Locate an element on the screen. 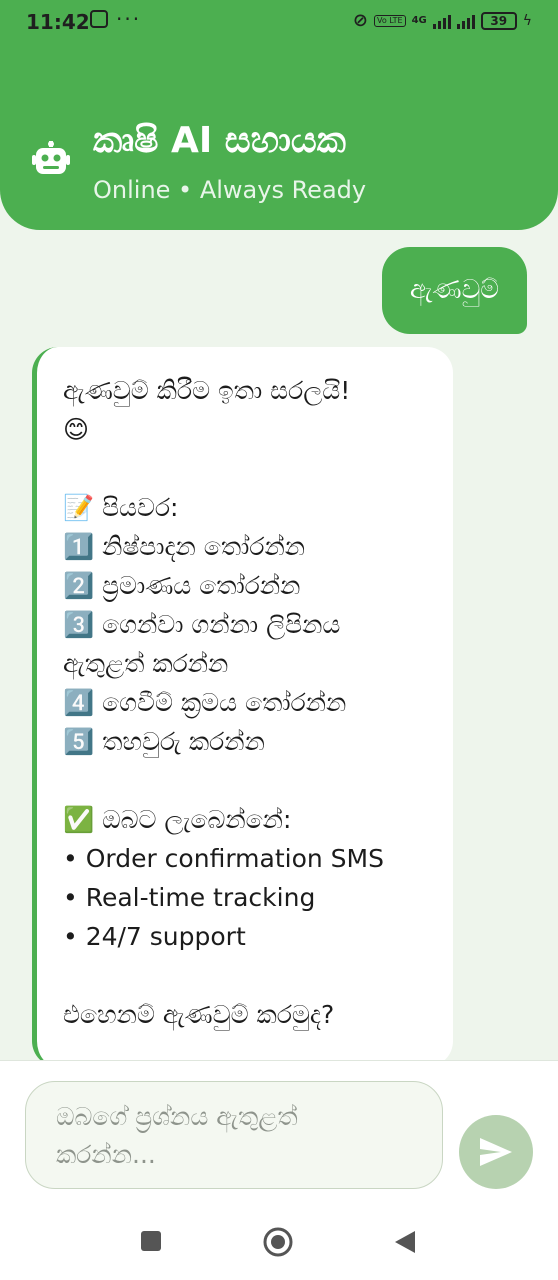 The height and width of the screenshot is (1280, 558). bot-line: 📝 පියවර: is located at coordinates (121, 507).